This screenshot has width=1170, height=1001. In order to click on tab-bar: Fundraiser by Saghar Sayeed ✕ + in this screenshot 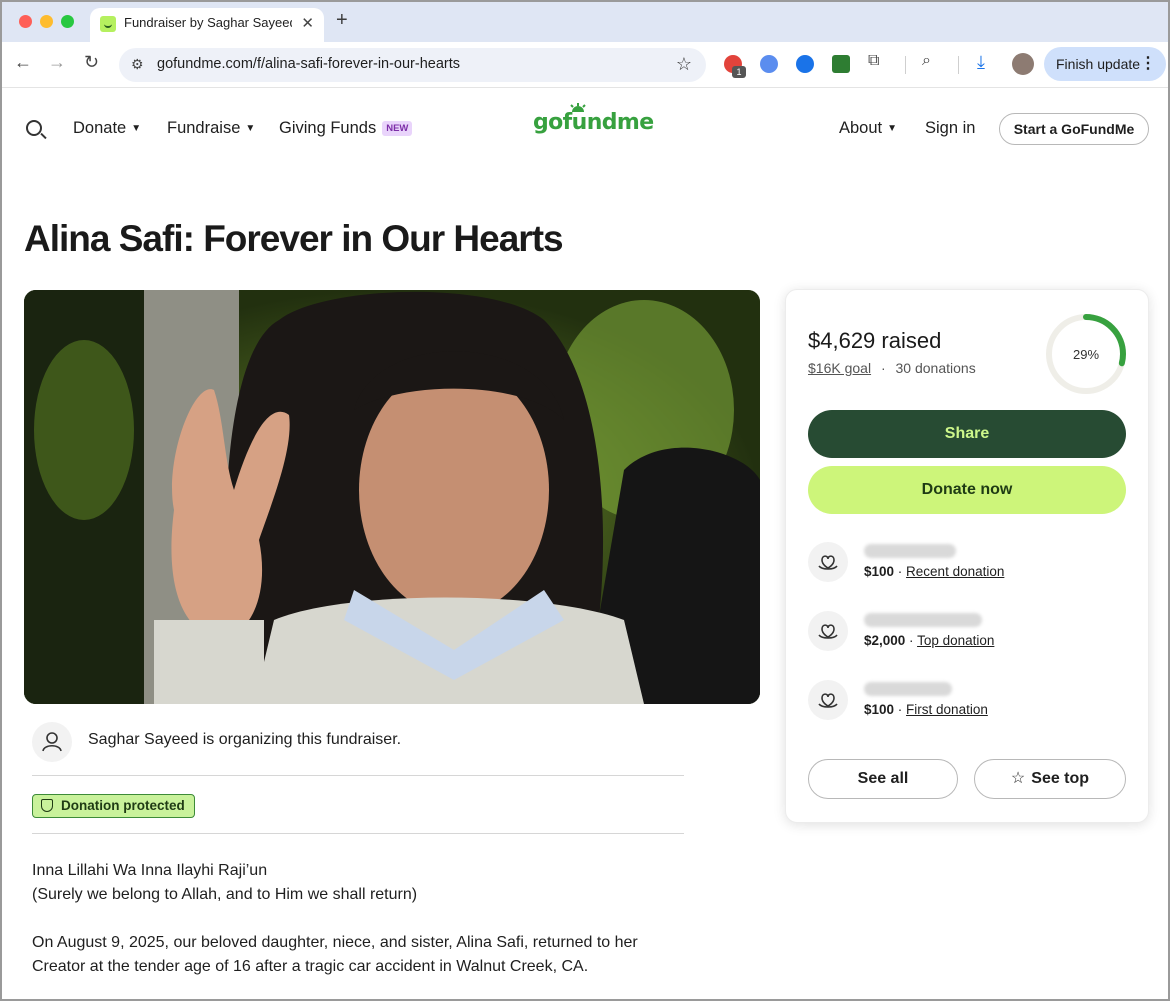, I will do `click(585, 22)`.